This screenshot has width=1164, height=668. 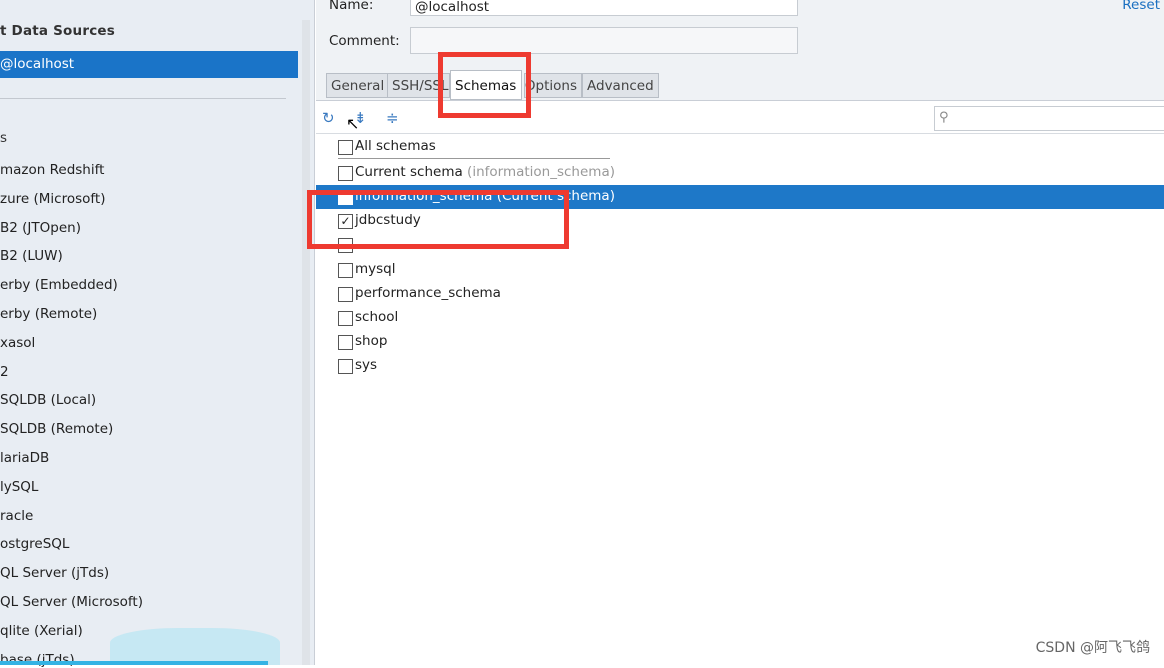 I want to click on sidebar-scrollbar, so click(x=306, y=342).